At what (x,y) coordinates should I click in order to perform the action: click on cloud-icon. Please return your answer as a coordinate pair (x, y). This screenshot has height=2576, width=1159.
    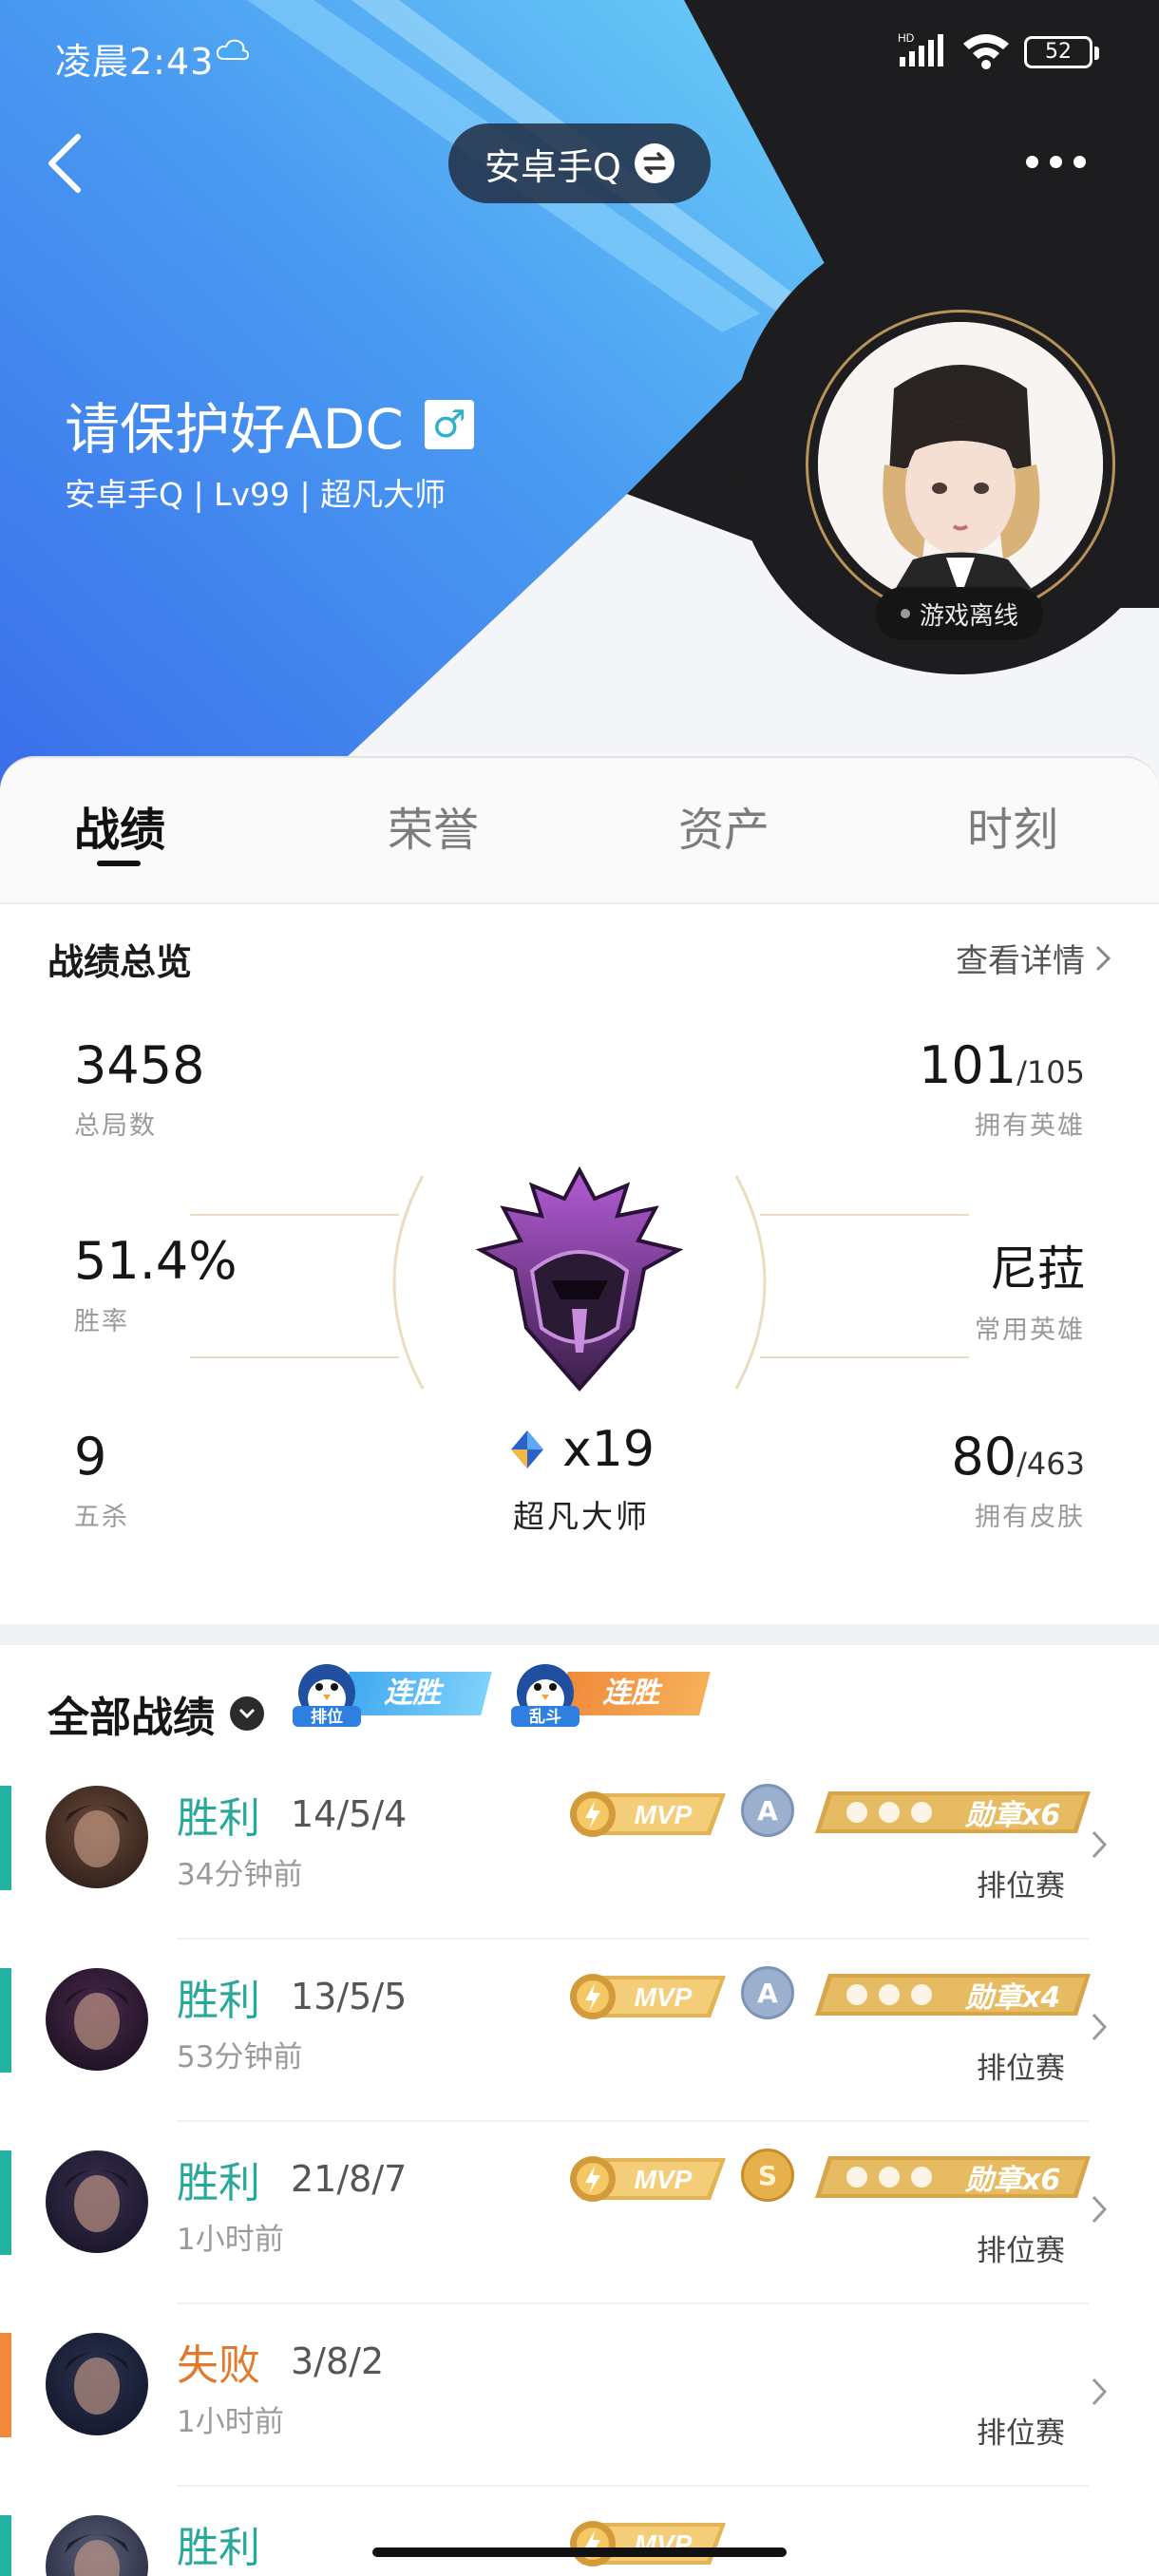
    Looking at the image, I should click on (233, 50).